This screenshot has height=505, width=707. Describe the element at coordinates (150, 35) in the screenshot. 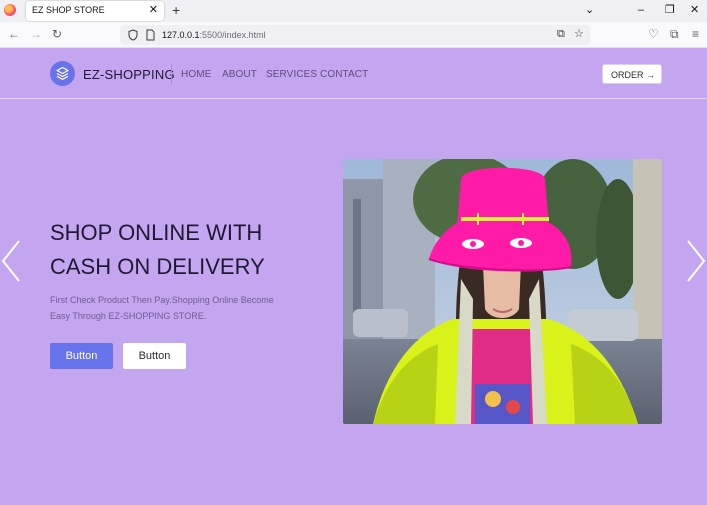

I see `page-icon` at that location.